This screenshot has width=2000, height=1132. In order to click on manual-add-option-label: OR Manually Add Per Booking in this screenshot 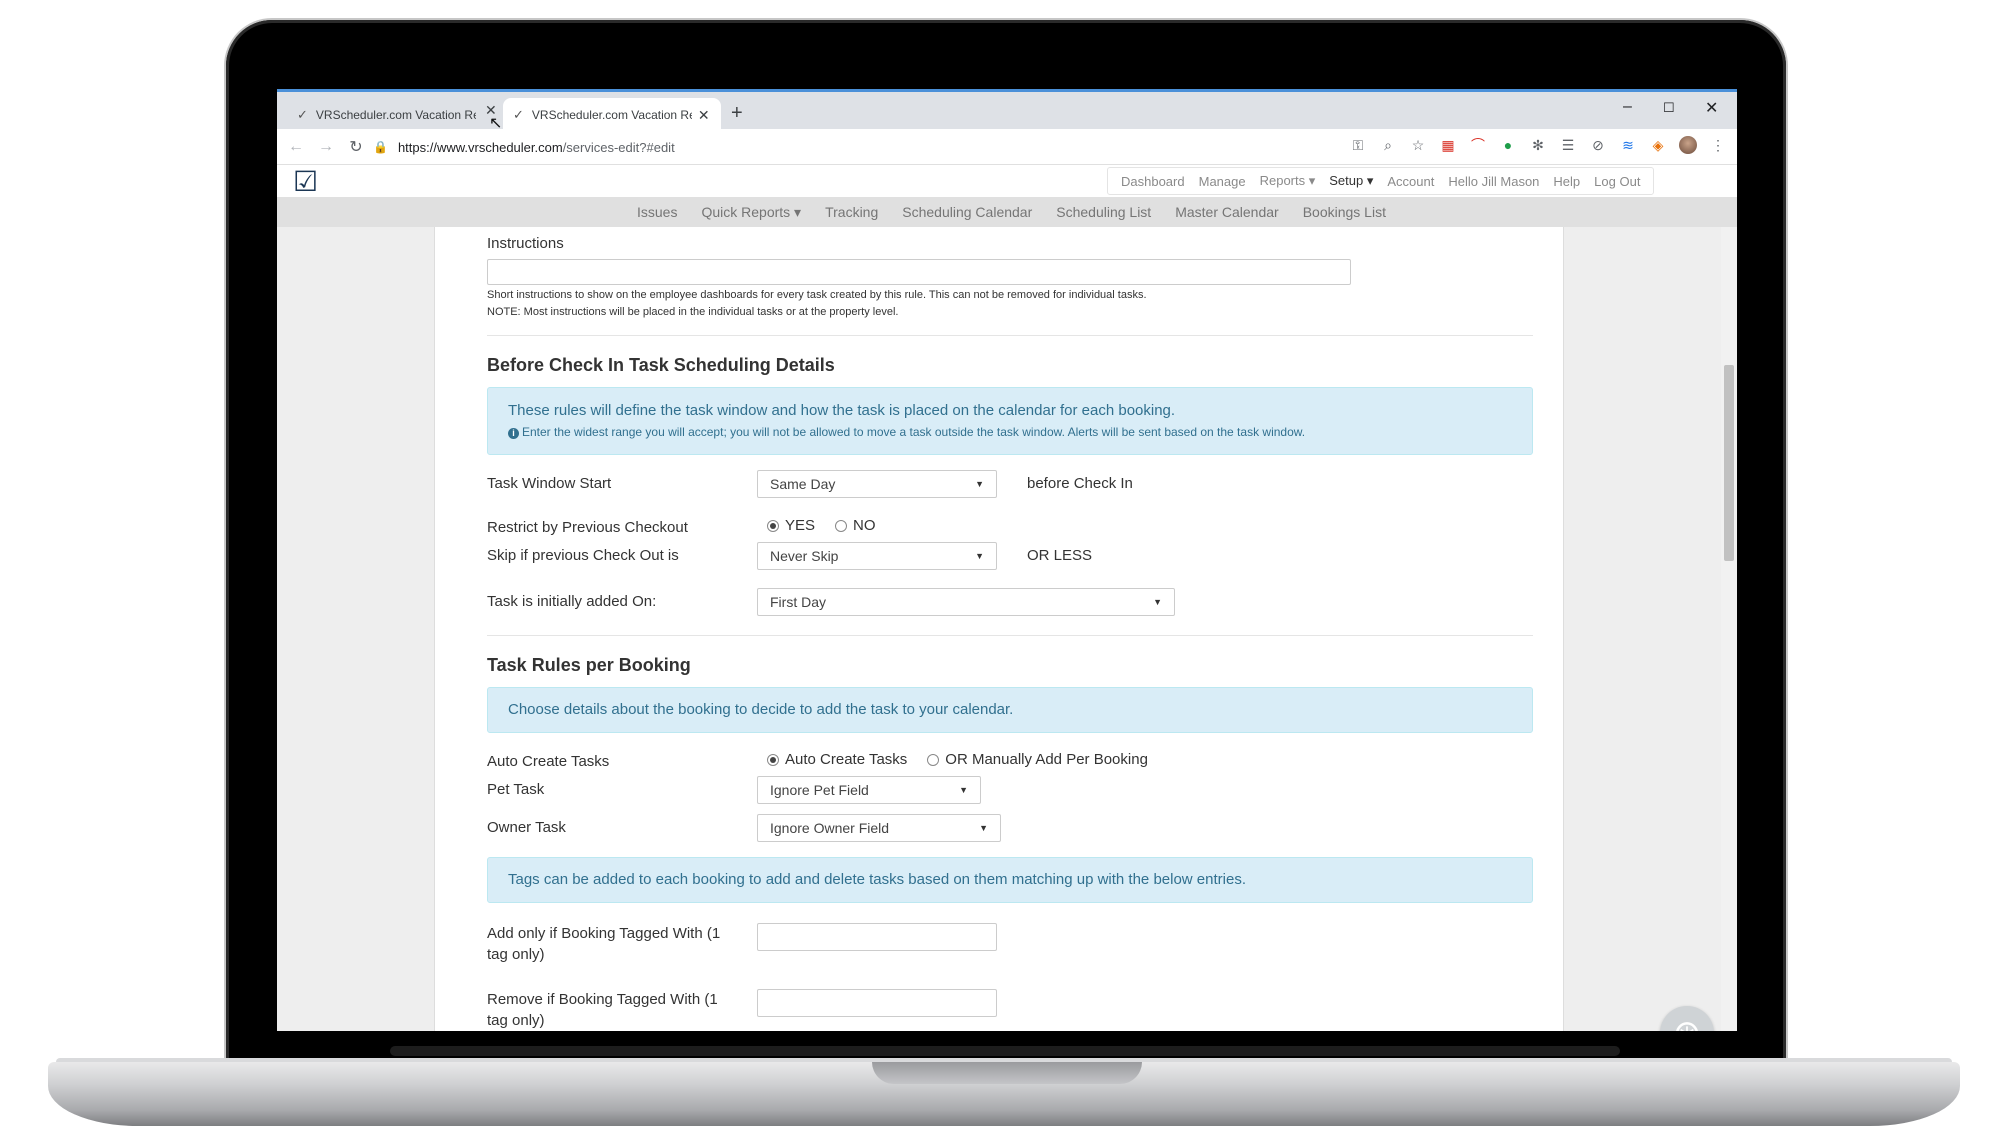, I will do `click(1046, 759)`.